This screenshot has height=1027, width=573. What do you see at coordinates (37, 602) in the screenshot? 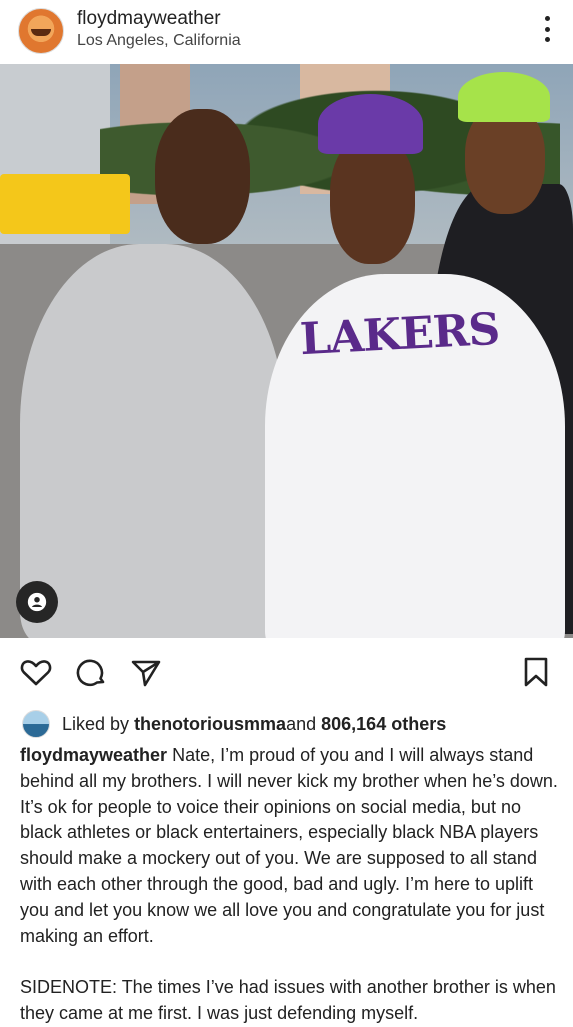
I see `user-tag-icon` at bounding box center [37, 602].